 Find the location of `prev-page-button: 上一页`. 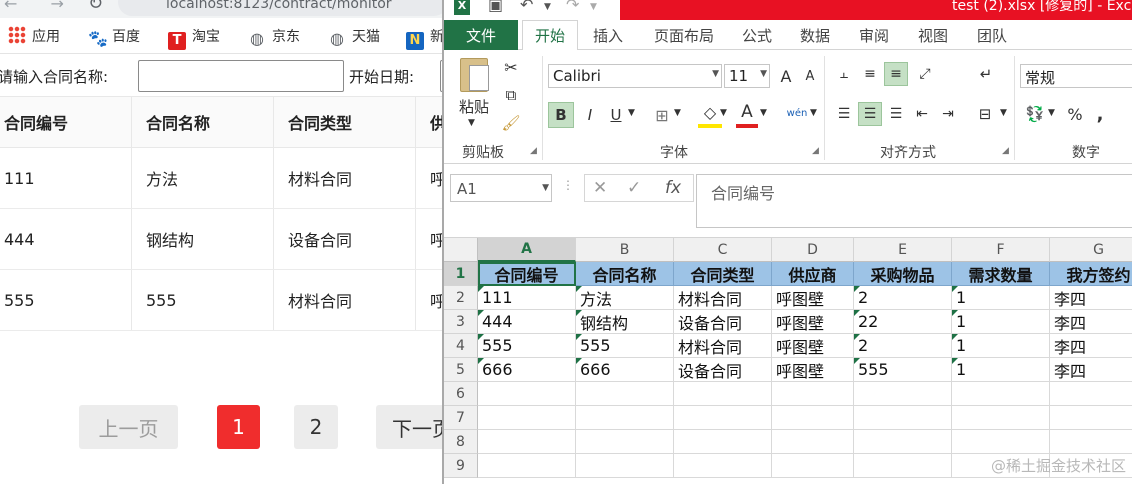

prev-page-button: 上一页 is located at coordinates (128, 427).